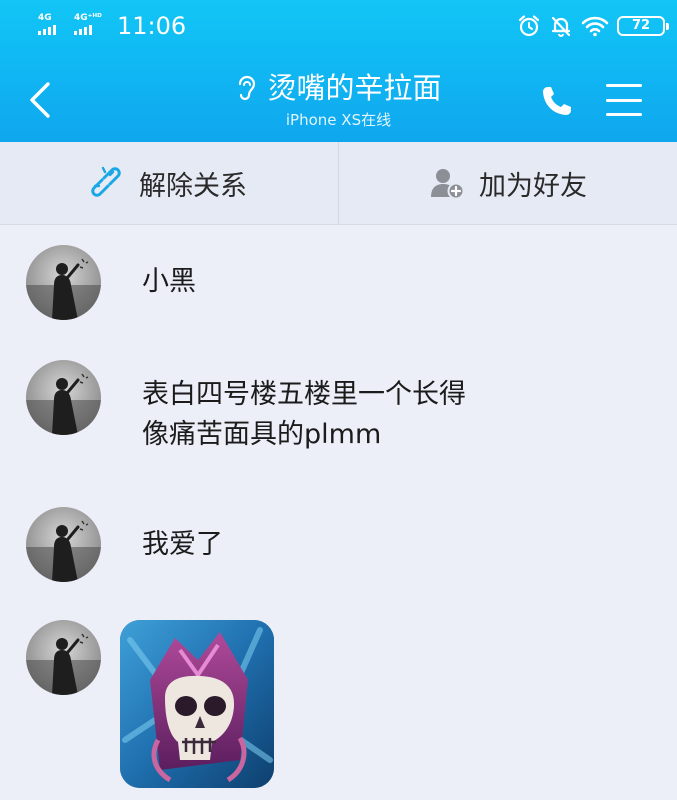 Image resolution: width=677 pixels, height=800 pixels. Describe the element at coordinates (182, 544) in the screenshot. I see `message-text: 我爱了` at that location.